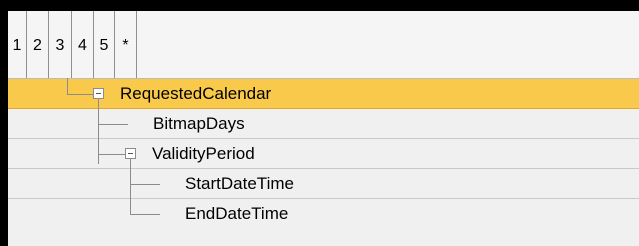 Image resolution: width=639 pixels, height=246 pixels. I want to click on level-tab-label: 2, so click(37, 45).